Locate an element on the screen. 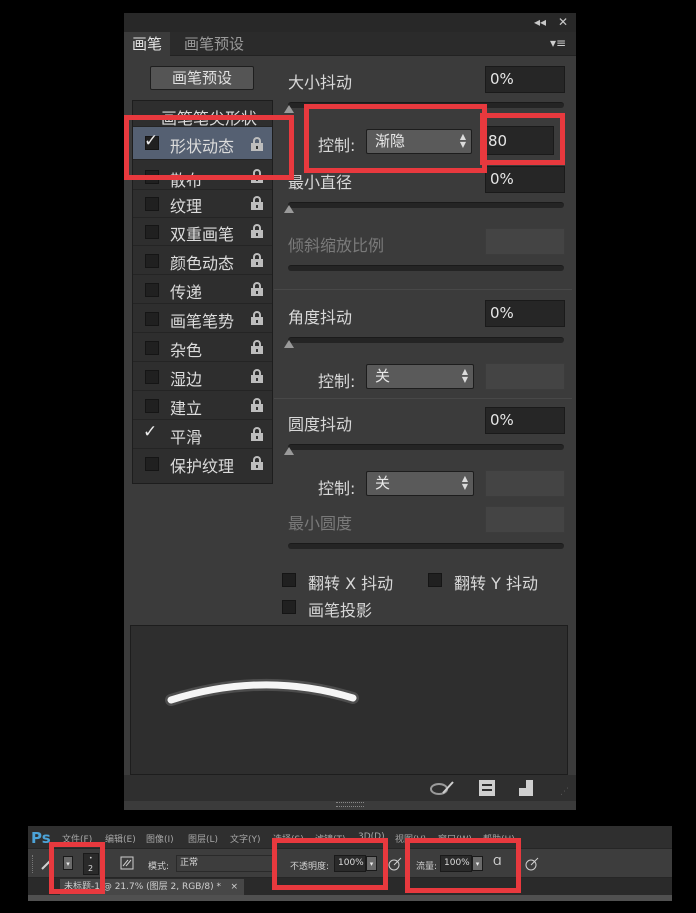 Image resolution: width=696 pixels, height=913 pixels. list-item-transfer: 传递 is located at coordinates (202, 290).